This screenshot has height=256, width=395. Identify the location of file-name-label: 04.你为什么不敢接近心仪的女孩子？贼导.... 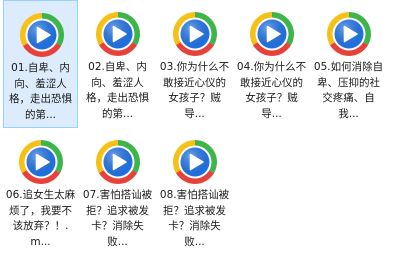
(271, 90).